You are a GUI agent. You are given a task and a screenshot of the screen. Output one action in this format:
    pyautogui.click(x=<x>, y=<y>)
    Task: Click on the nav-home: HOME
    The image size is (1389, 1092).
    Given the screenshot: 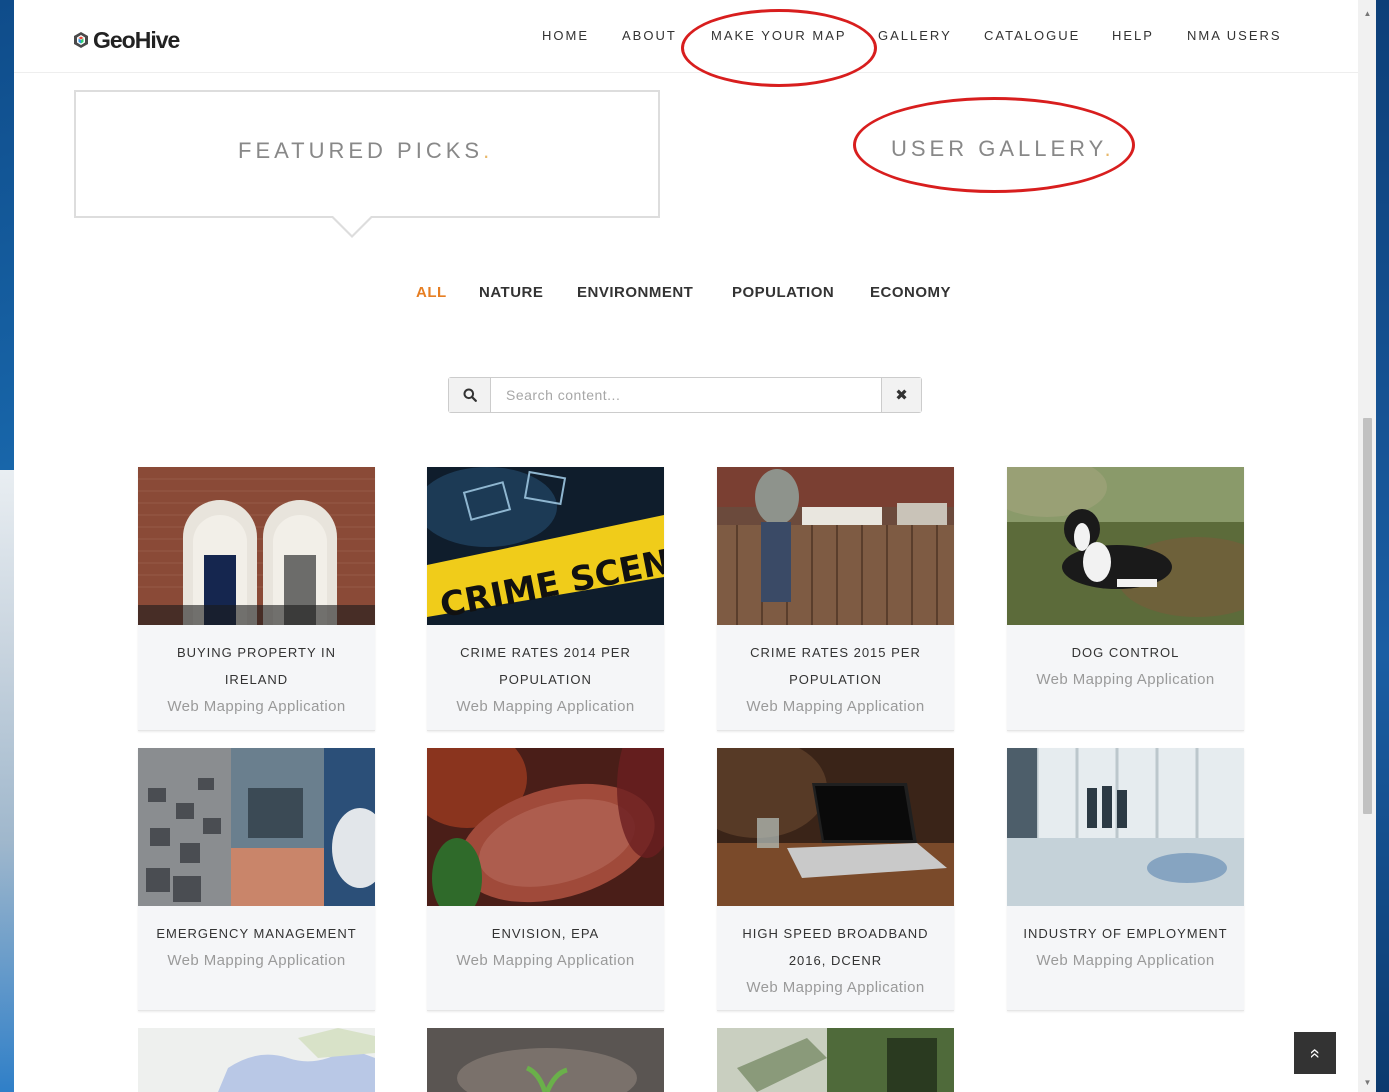 What is the action you would take?
    pyautogui.click(x=565, y=35)
    